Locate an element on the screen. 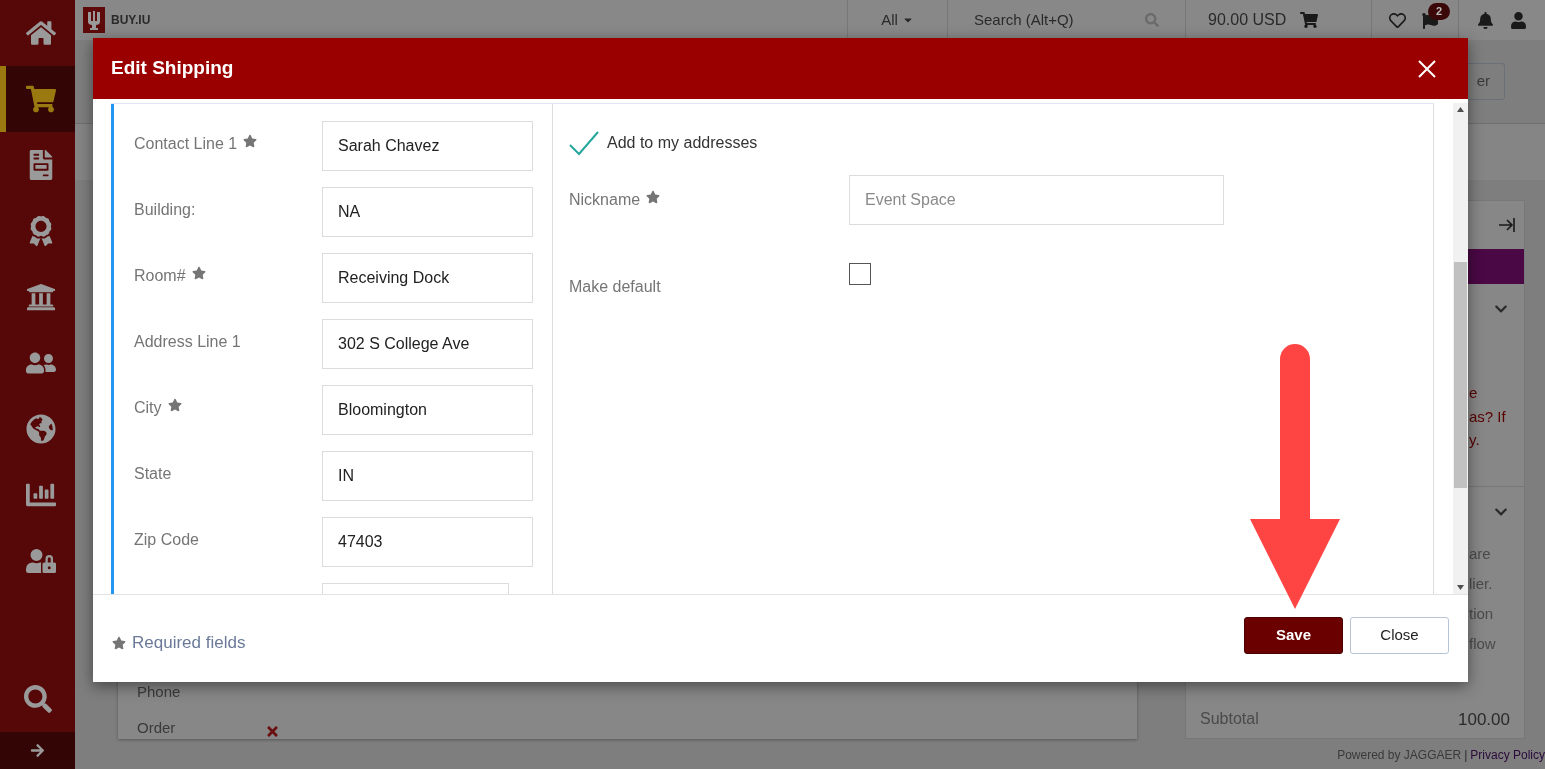 The image size is (1545, 769). checkmark-checkbox is located at coordinates (584, 143).